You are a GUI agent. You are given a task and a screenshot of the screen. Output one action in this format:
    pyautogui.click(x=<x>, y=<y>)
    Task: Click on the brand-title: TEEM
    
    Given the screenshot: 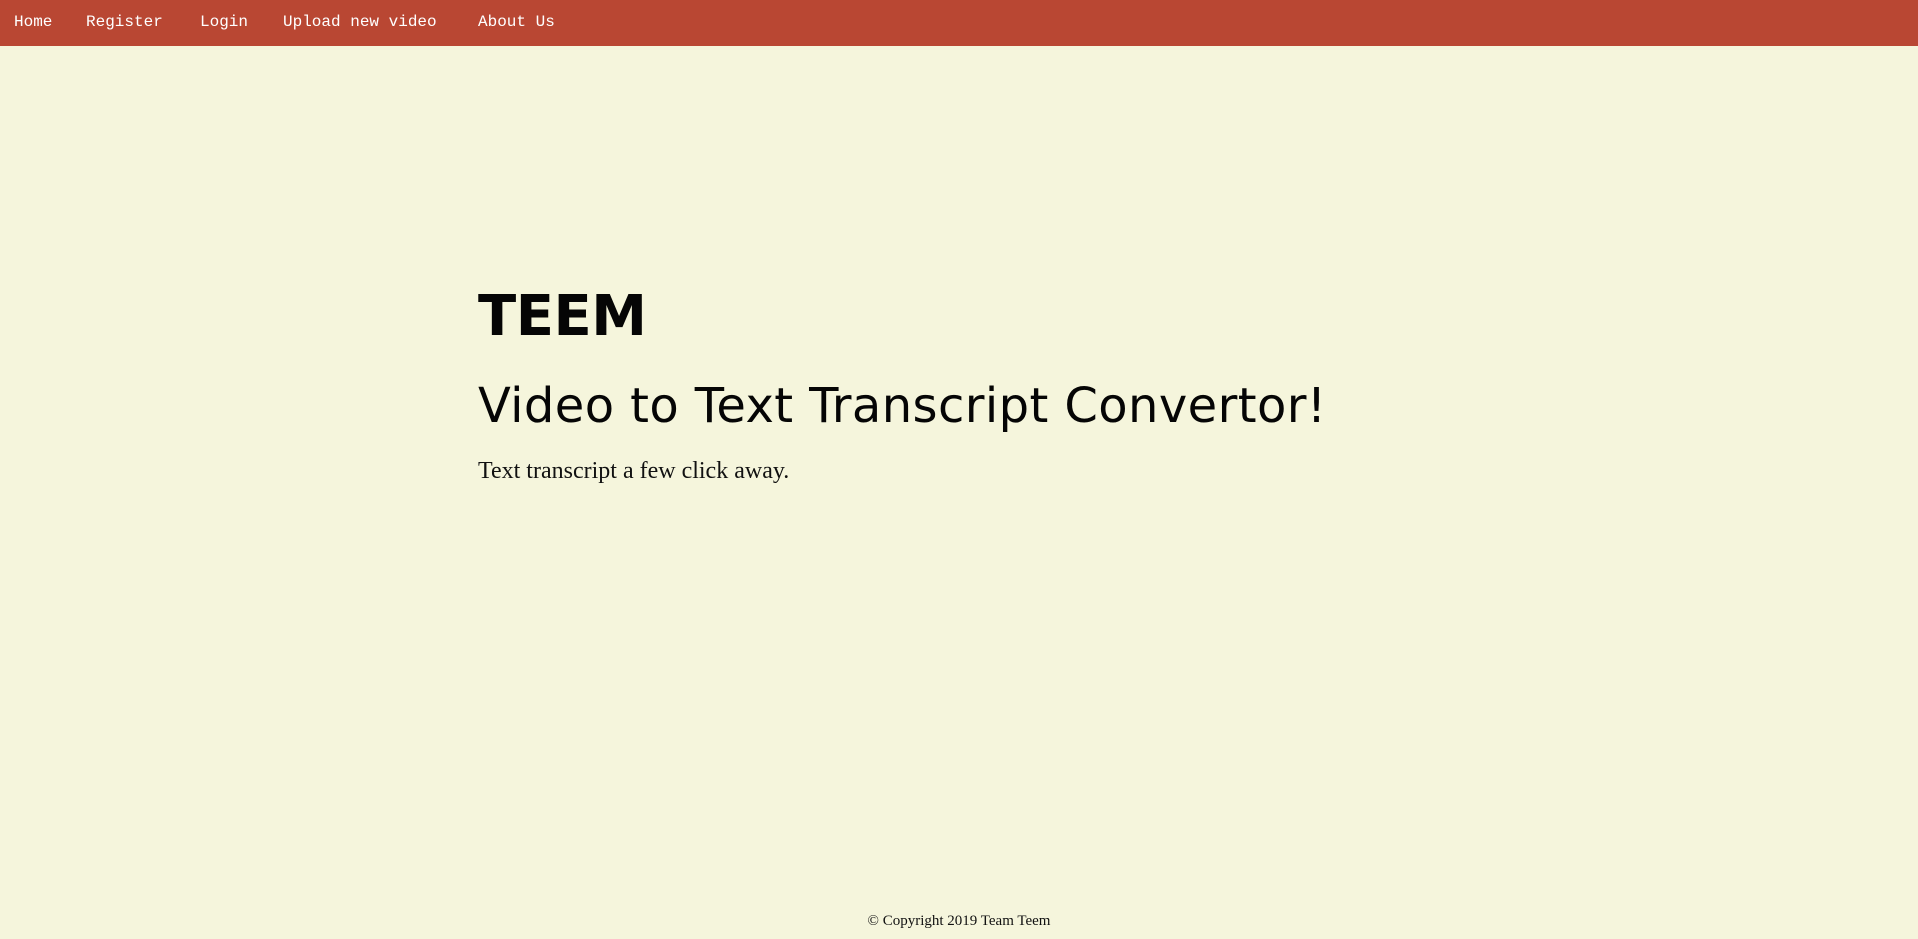 What is the action you would take?
    pyautogui.click(x=562, y=316)
    